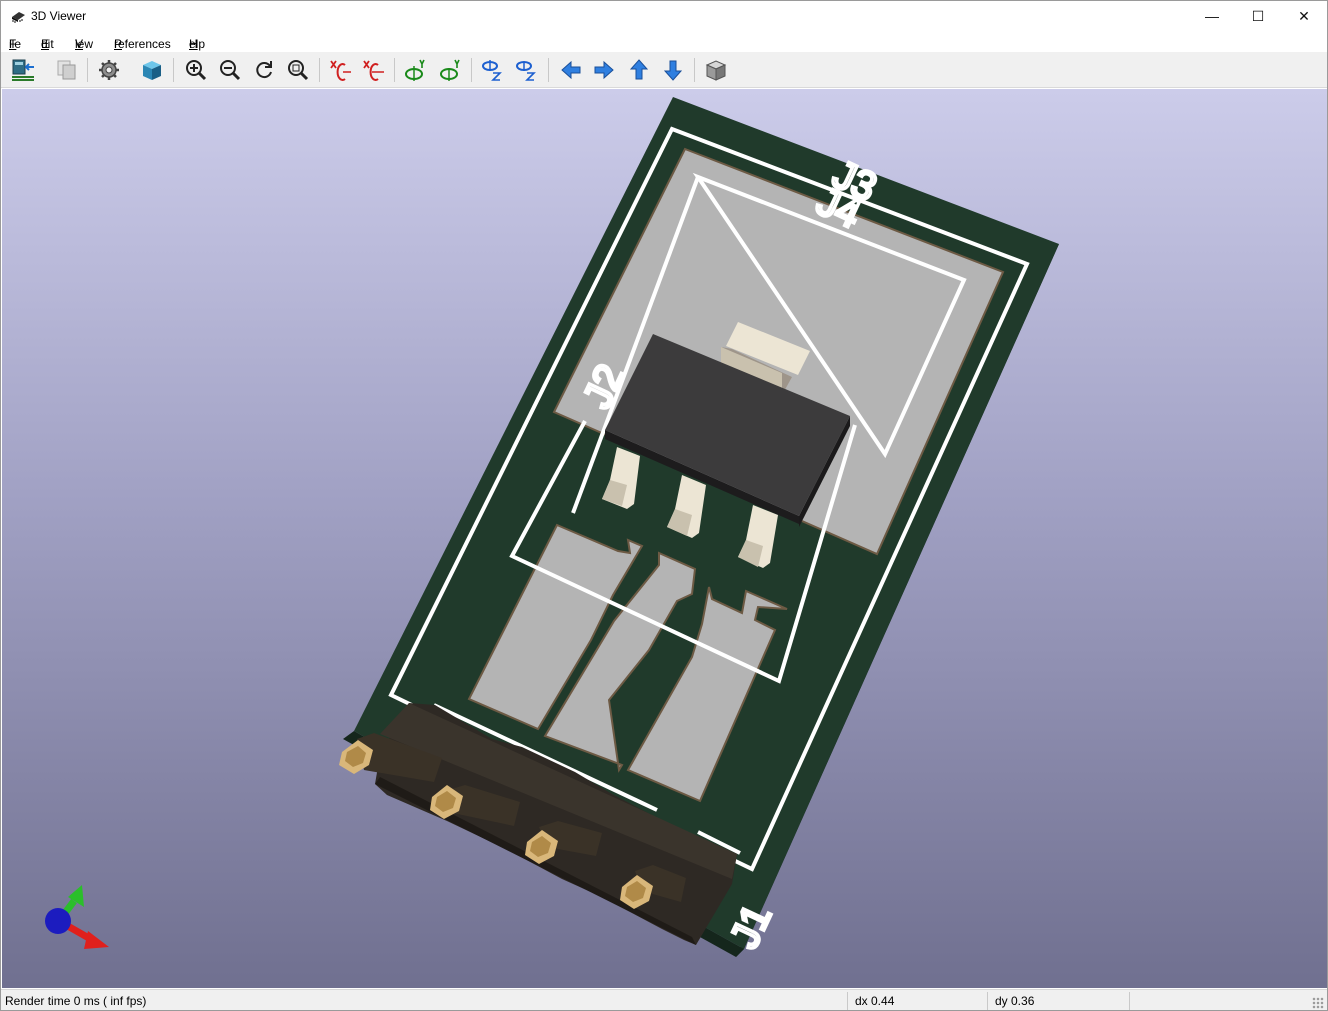 The width and height of the screenshot is (1328, 1011). What do you see at coordinates (1212, 16) in the screenshot?
I see `minimize-button: —` at bounding box center [1212, 16].